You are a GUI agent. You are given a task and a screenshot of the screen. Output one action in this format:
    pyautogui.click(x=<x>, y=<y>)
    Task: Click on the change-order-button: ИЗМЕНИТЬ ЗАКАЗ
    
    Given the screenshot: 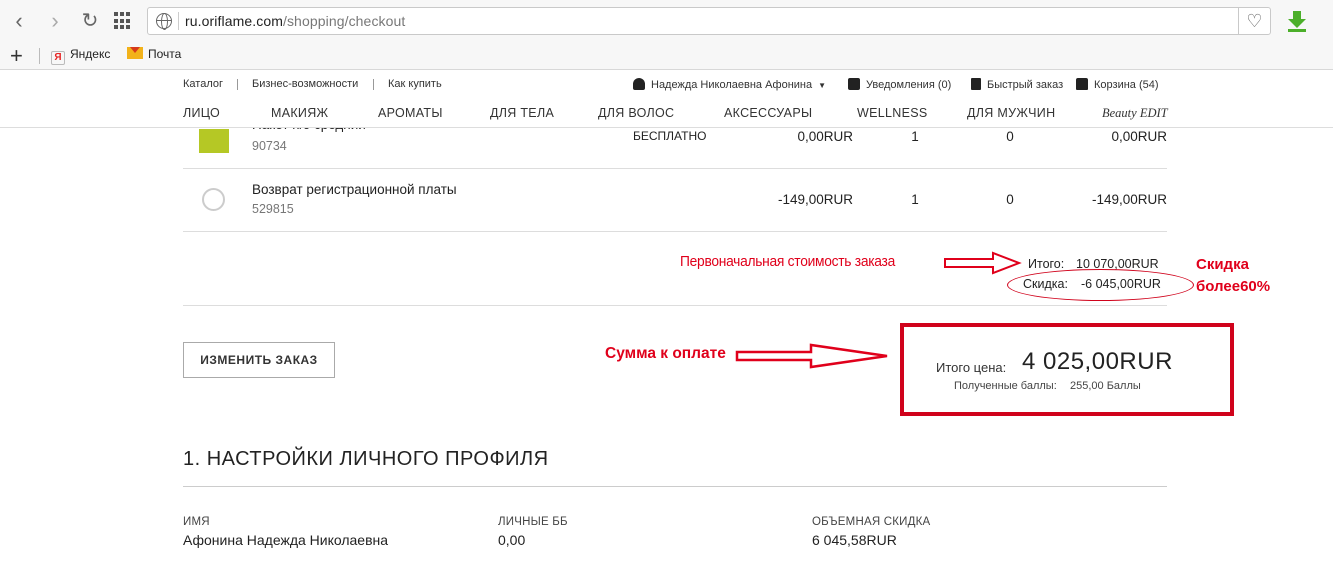 What is the action you would take?
    pyautogui.click(x=259, y=360)
    